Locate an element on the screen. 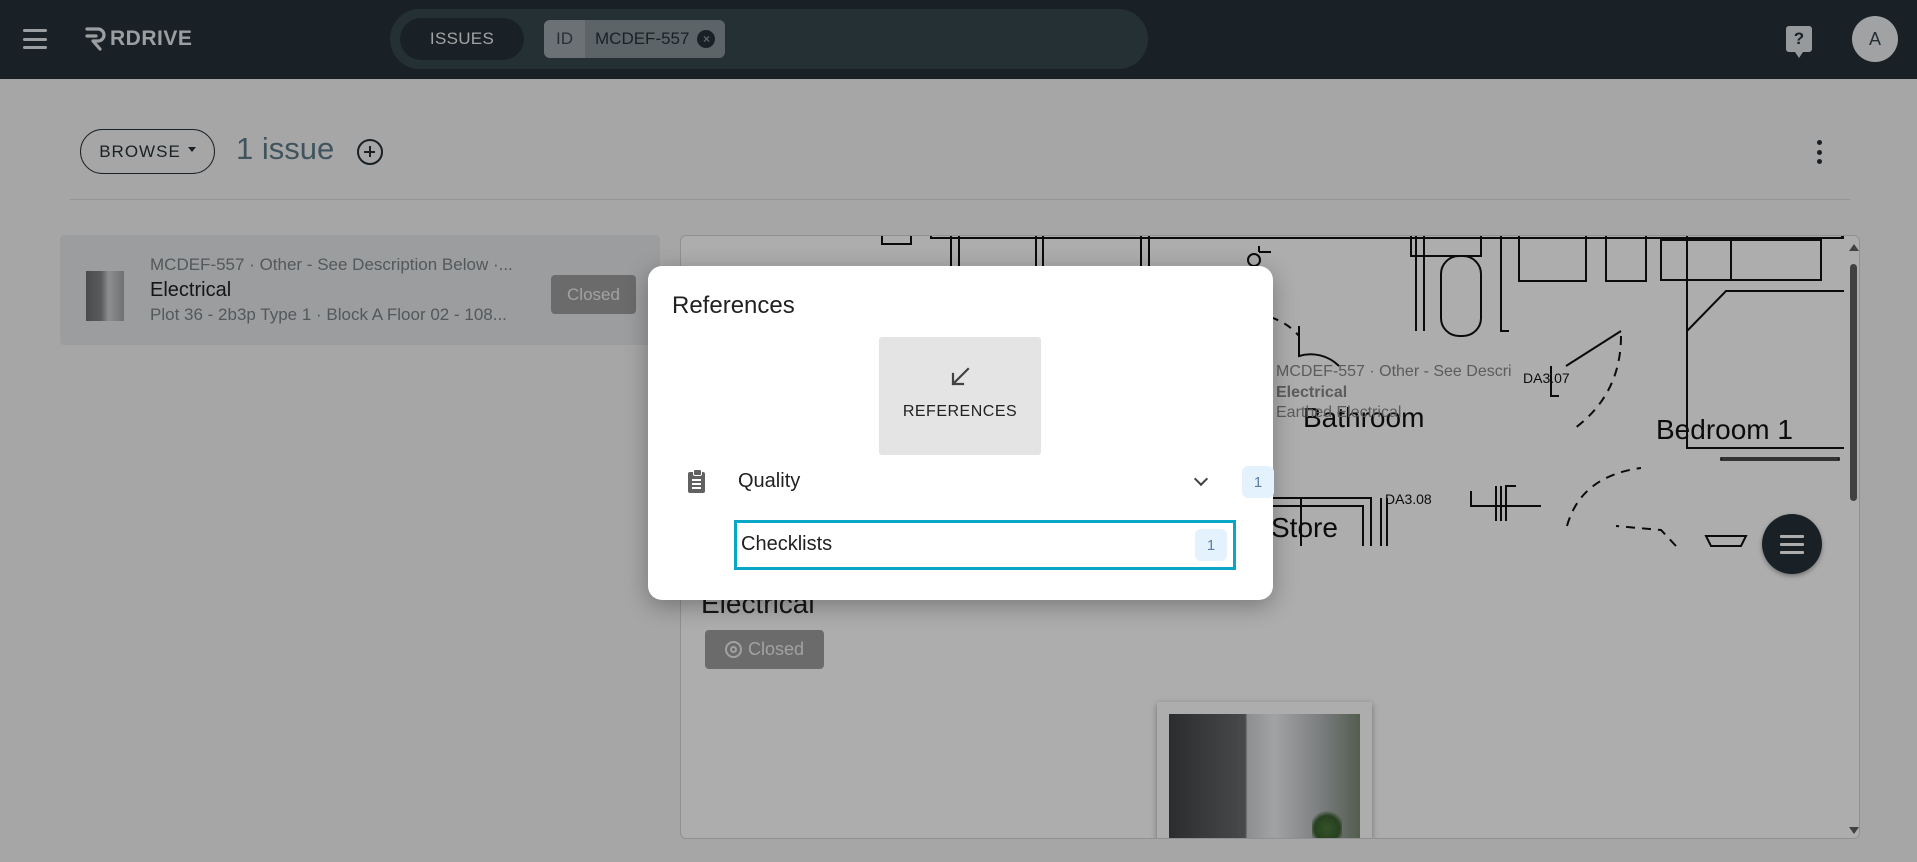 The width and height of the screenshot is (1917, 862). arrow-down-left-icon is located at coordinates (960, 376).